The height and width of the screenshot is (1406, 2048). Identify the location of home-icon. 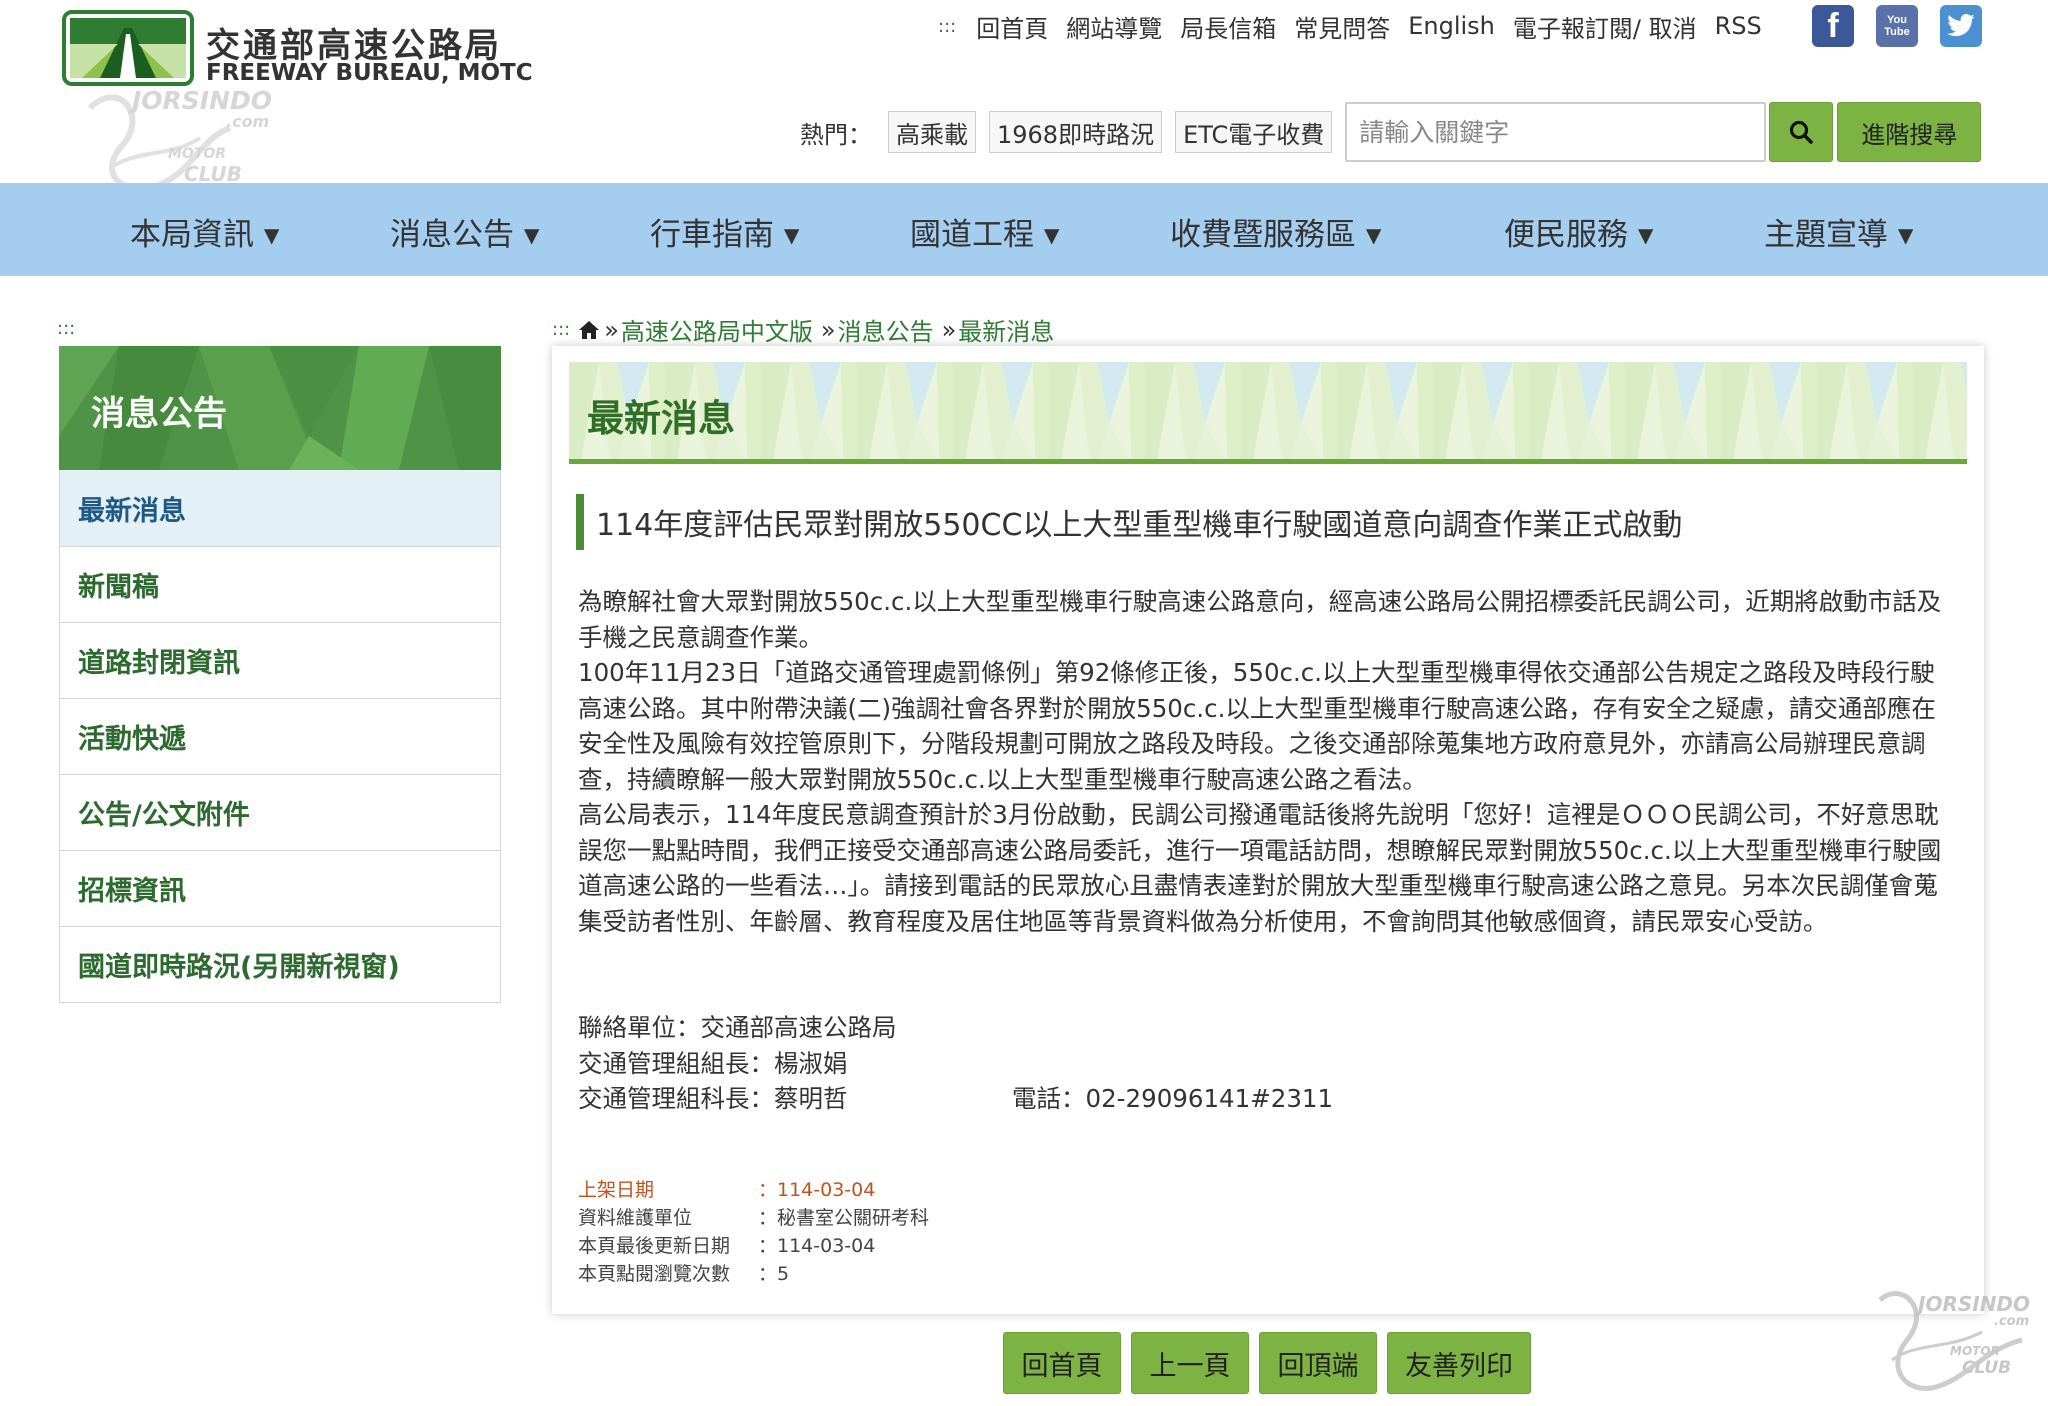
(589, 330).